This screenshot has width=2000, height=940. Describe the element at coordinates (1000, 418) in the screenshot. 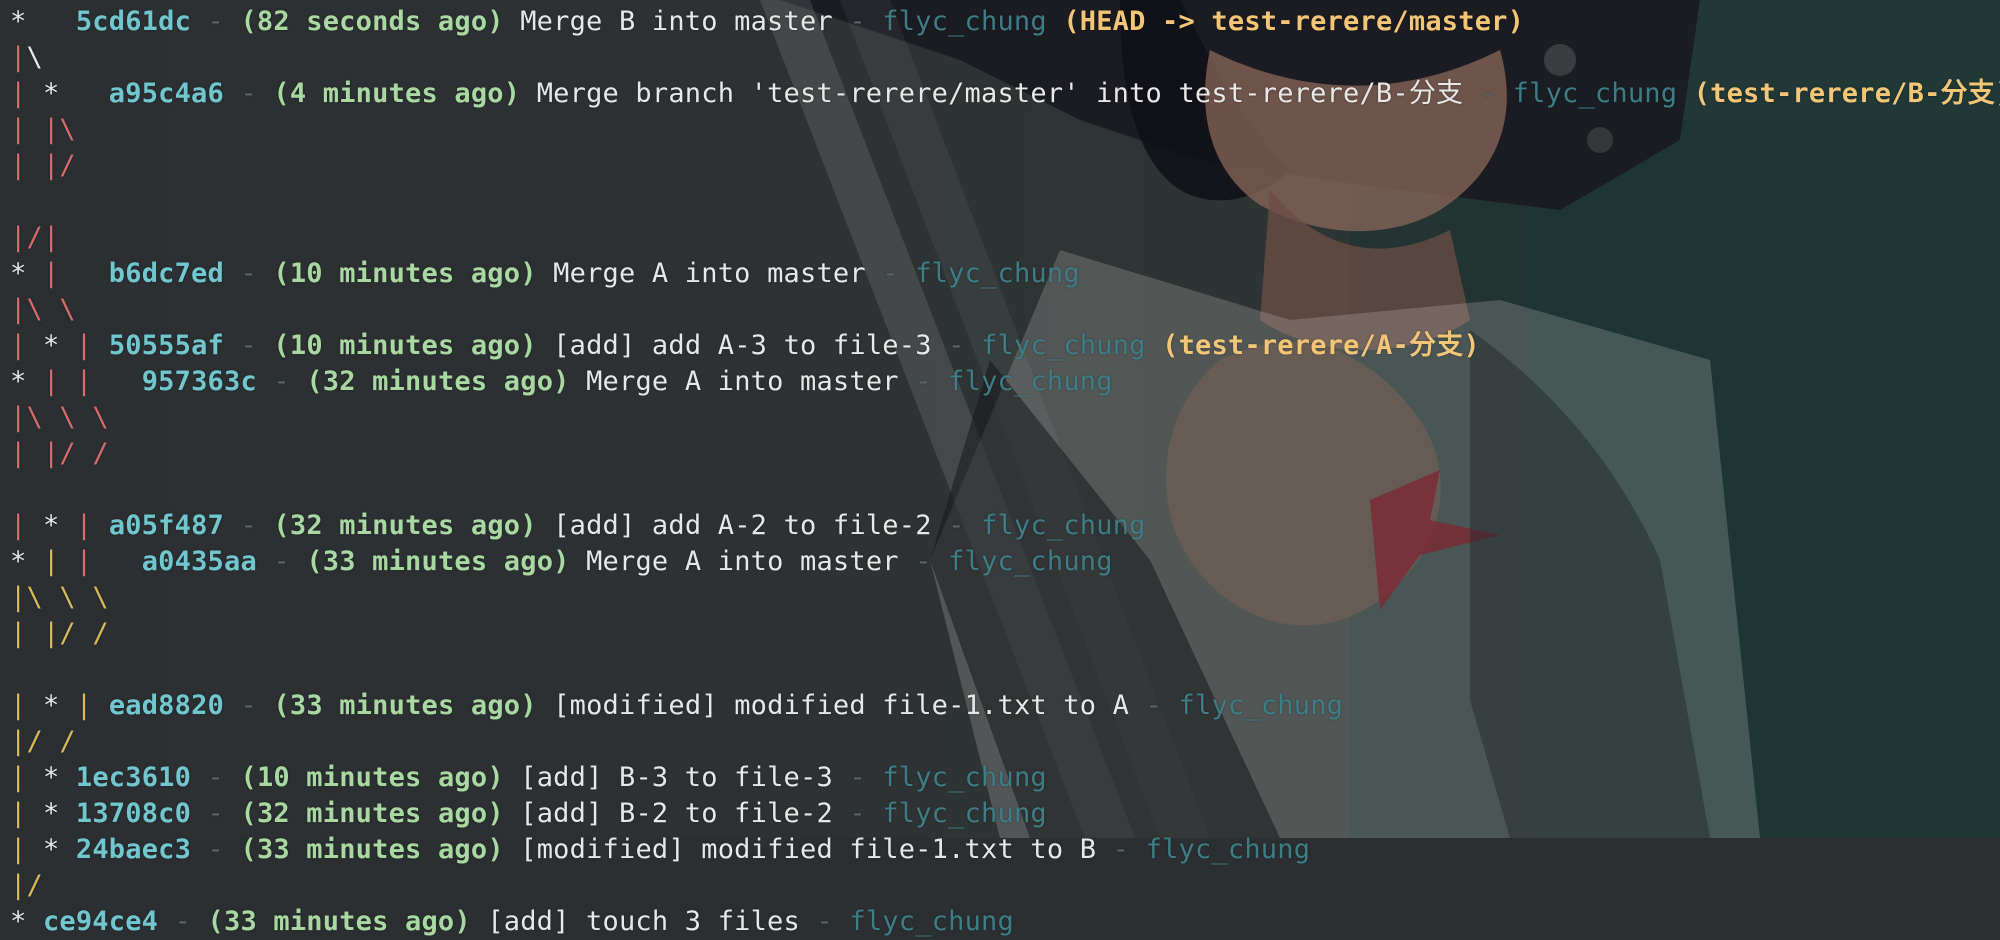

I see `log-line-12: |\ \ \` at that location.